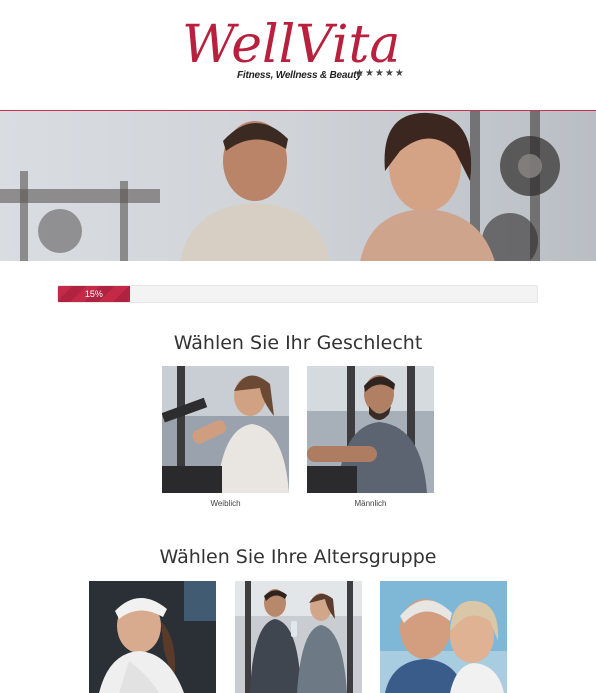 The image size is (596, 693). What do you see at coordinates (298, 557) in the screenshot?
I see `age-section-title: Wählen Sie Ihre Altersgruppe` at bounding box center [298, 557].